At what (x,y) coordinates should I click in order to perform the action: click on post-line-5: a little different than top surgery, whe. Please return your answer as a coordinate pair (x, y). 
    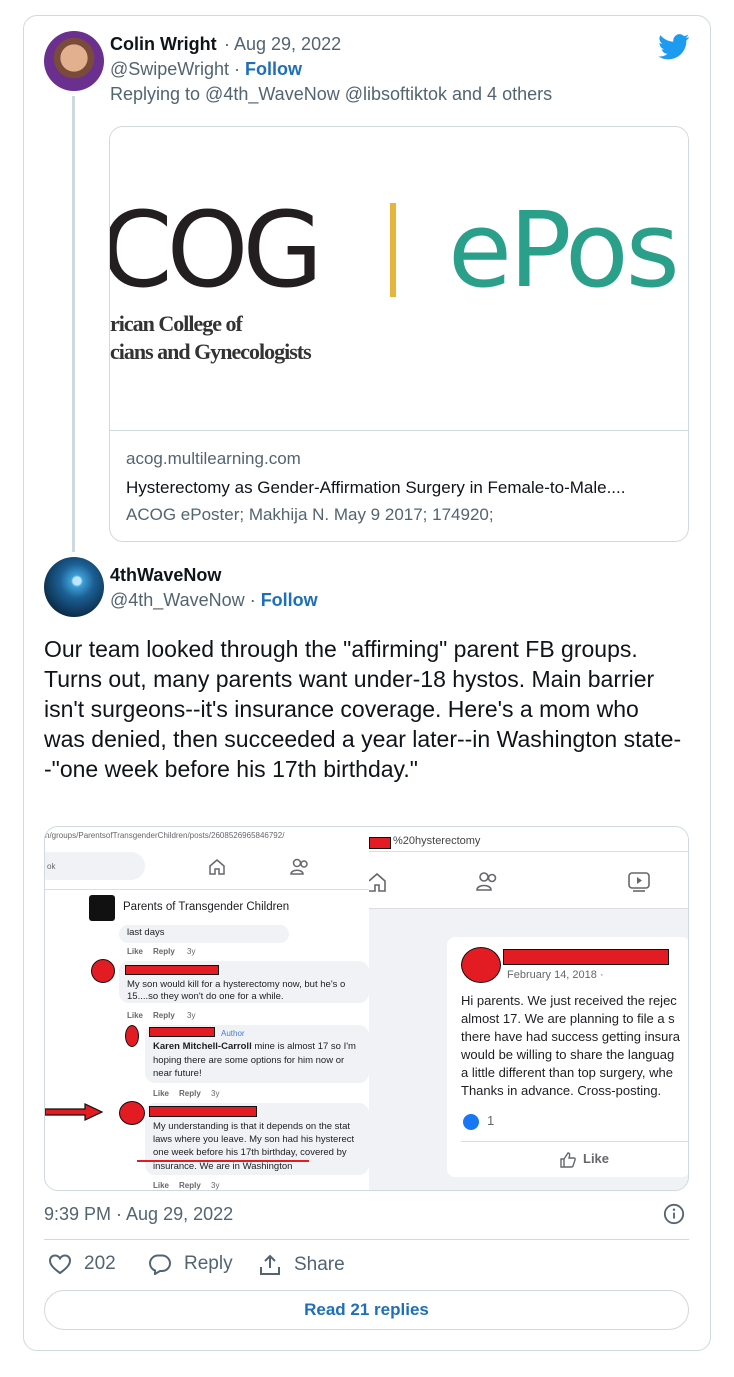
    Looking at the image, I should click on (567, 1072).